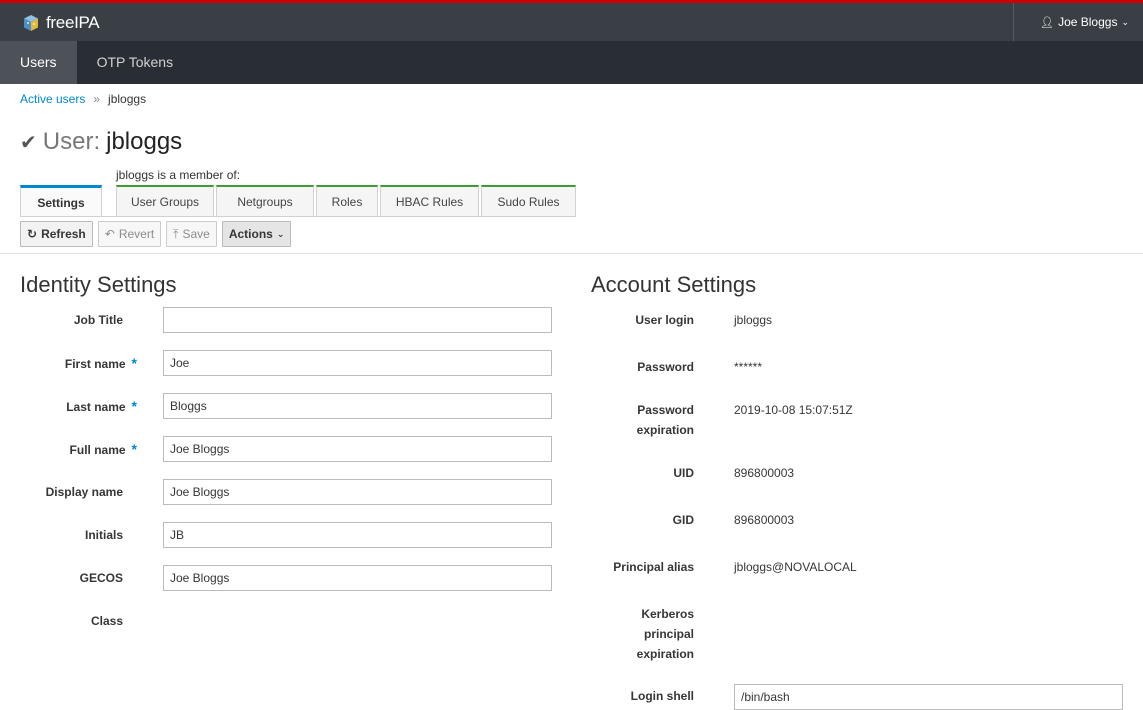 This screenshot has width=1143, height=710. Describe the element at coordinates (176, 233) in the screenshot. I see `upload-icon: ⤒` at that location.